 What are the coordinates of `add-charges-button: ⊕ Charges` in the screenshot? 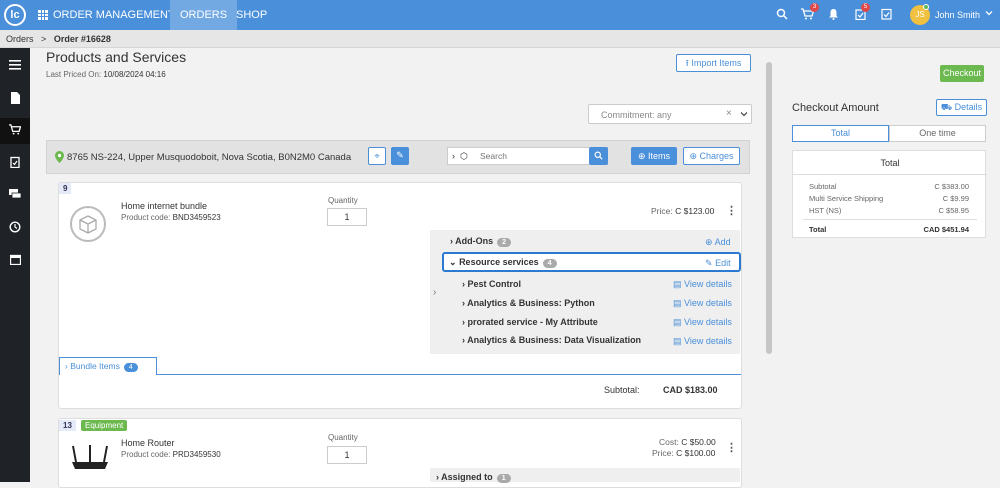 It's located at (711, 156).